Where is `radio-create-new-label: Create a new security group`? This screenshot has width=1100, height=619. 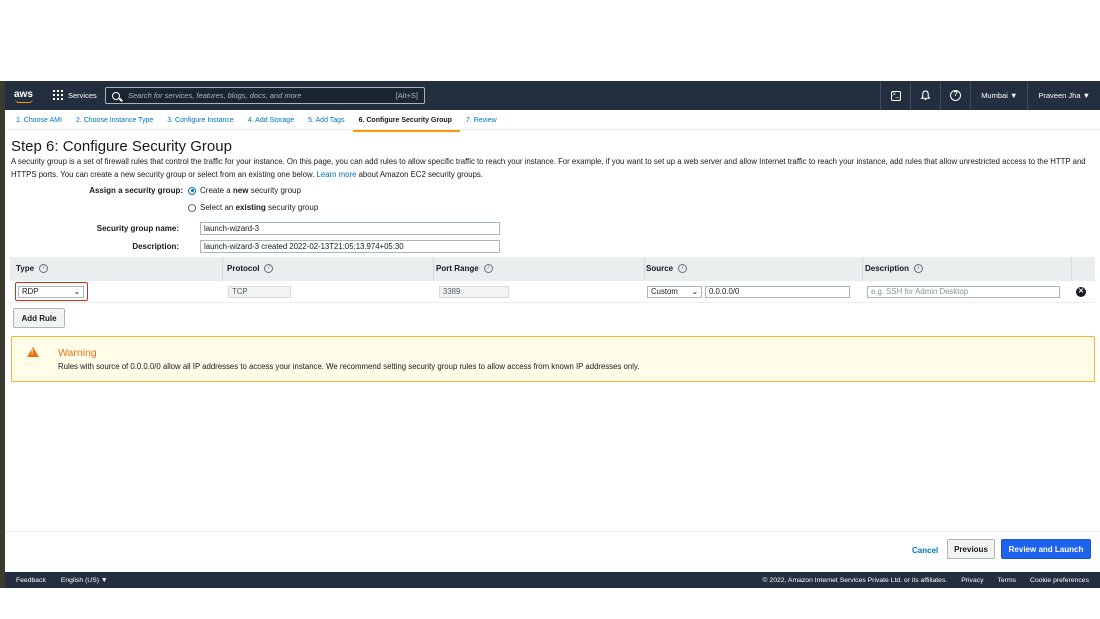
radio-create-new-label: Create a new security group is located at coordinates (250, 190).